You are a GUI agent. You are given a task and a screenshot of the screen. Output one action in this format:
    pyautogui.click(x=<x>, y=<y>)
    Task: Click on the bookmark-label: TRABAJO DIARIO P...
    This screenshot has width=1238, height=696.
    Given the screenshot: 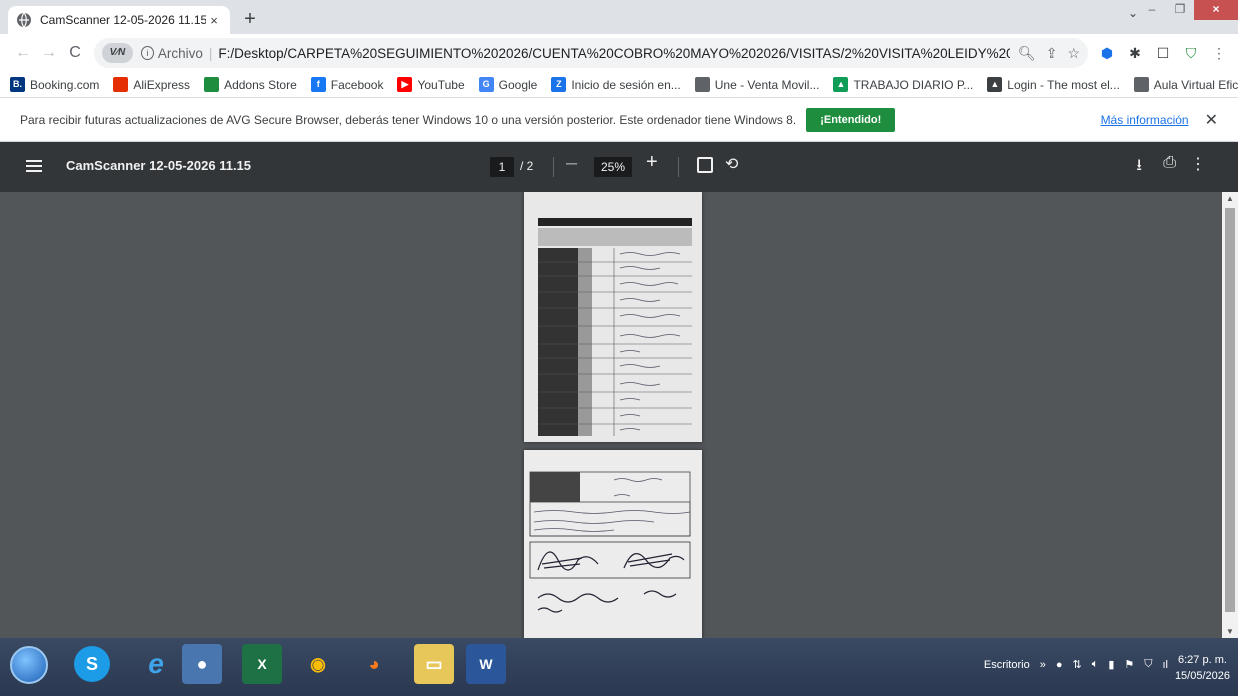 What is the action you would take?
    pyautogui.click(x=913, y=84)
    